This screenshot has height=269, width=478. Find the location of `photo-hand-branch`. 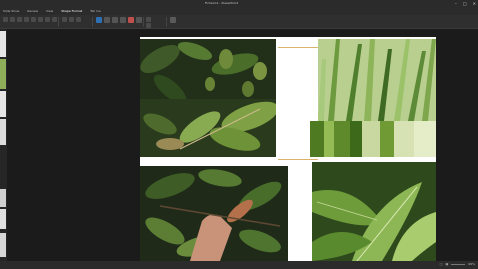

photo-hand-branch is located at coordinates (214, 213).